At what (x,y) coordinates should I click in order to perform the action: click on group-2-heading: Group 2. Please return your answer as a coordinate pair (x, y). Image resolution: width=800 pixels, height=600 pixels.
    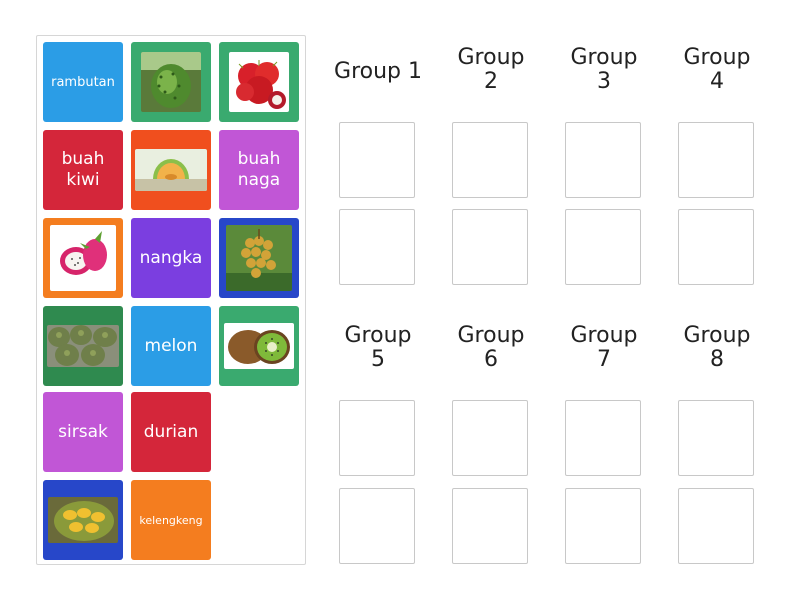
    Looking at the image, I should click on (491, 70).